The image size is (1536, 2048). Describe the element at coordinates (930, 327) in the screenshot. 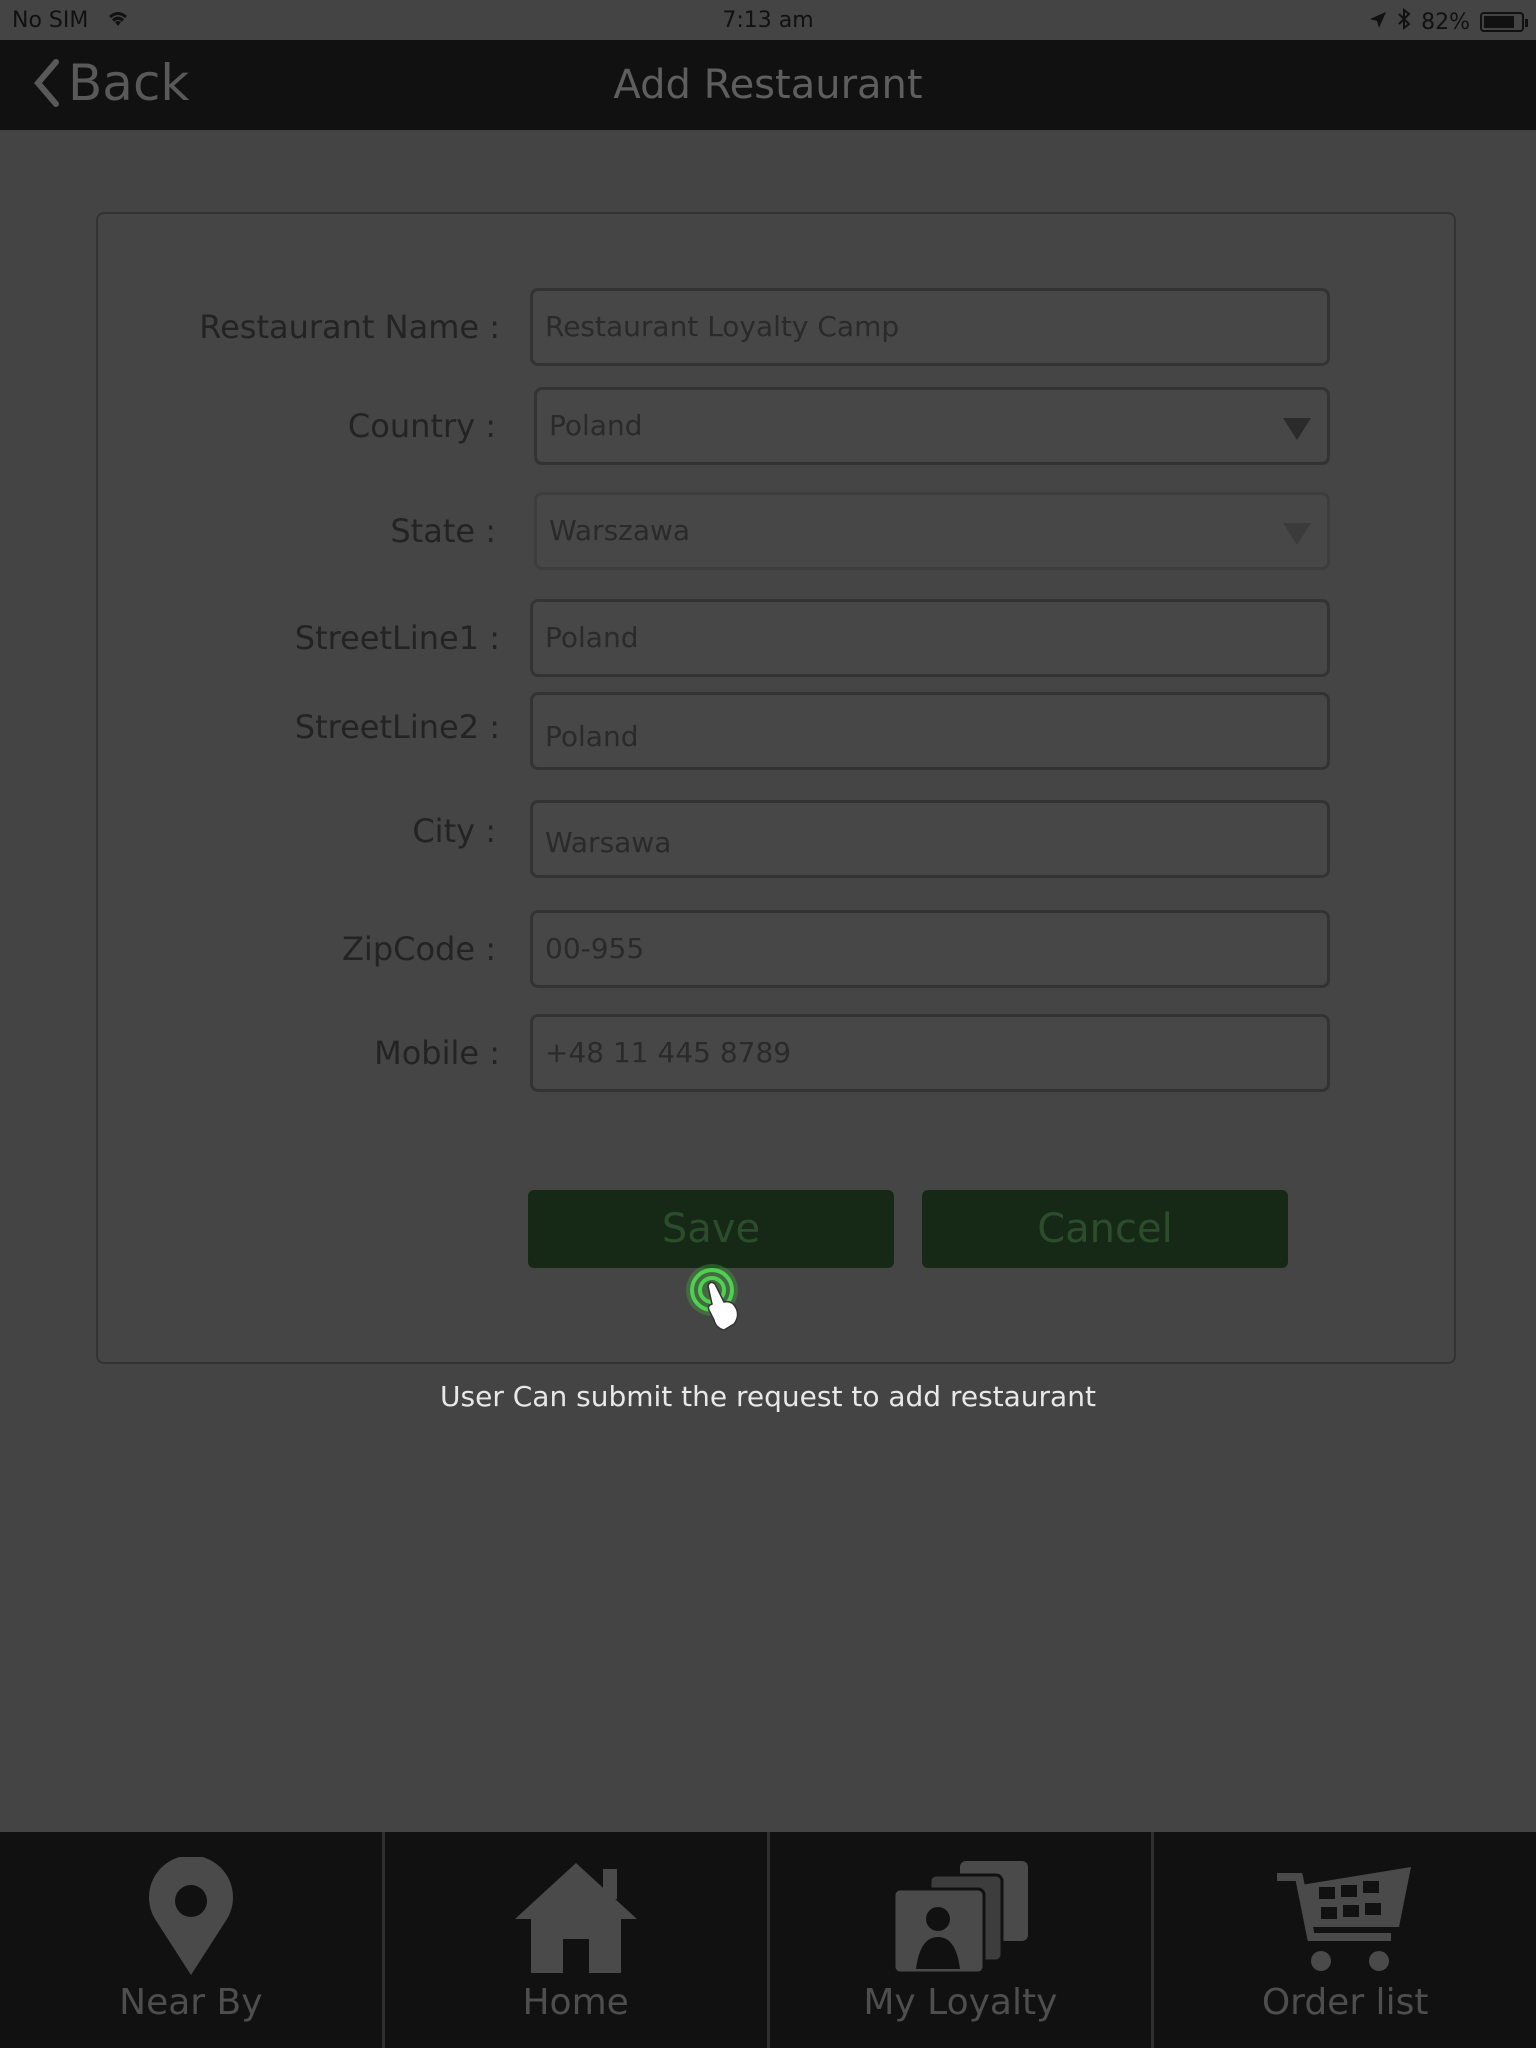

I see `restaurant-name-input: Restaurant Loyalty Camp` at that location.